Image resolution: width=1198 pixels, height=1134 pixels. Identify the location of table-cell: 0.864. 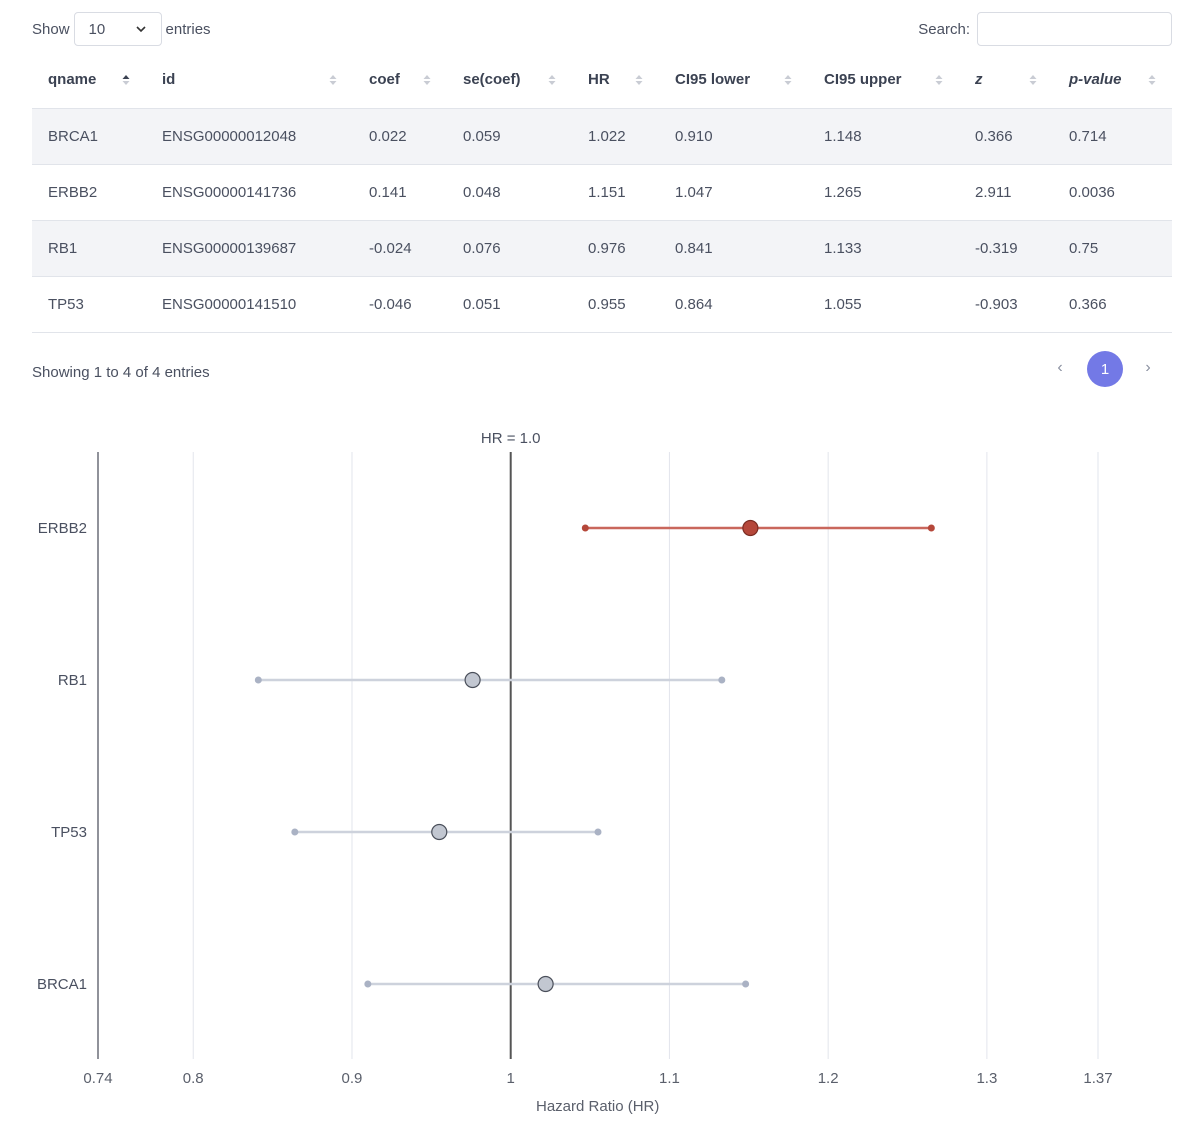
(733, 304).